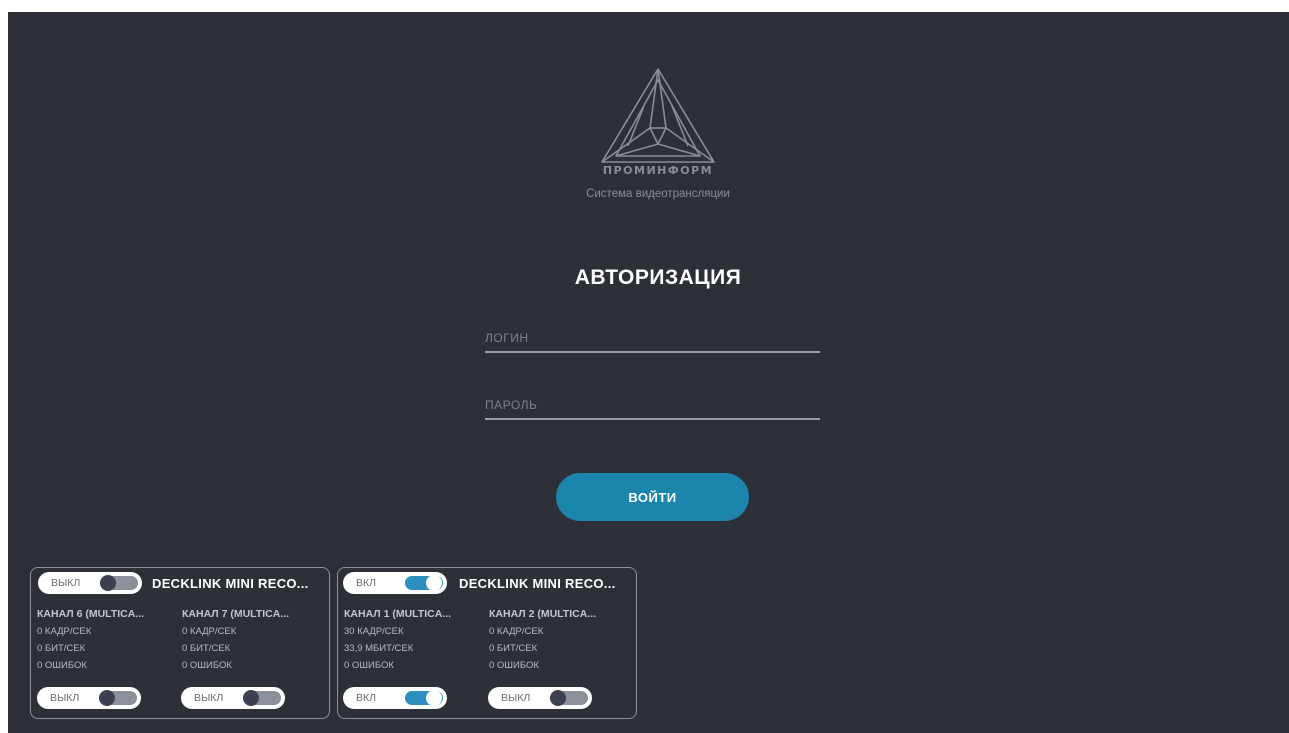 The image size is (1289, 733). What do you see at coordinates (658, 170) in the screenshot?
I see `brand-name: ПРОМИНФОРМ` at bounding box center [658, 170].